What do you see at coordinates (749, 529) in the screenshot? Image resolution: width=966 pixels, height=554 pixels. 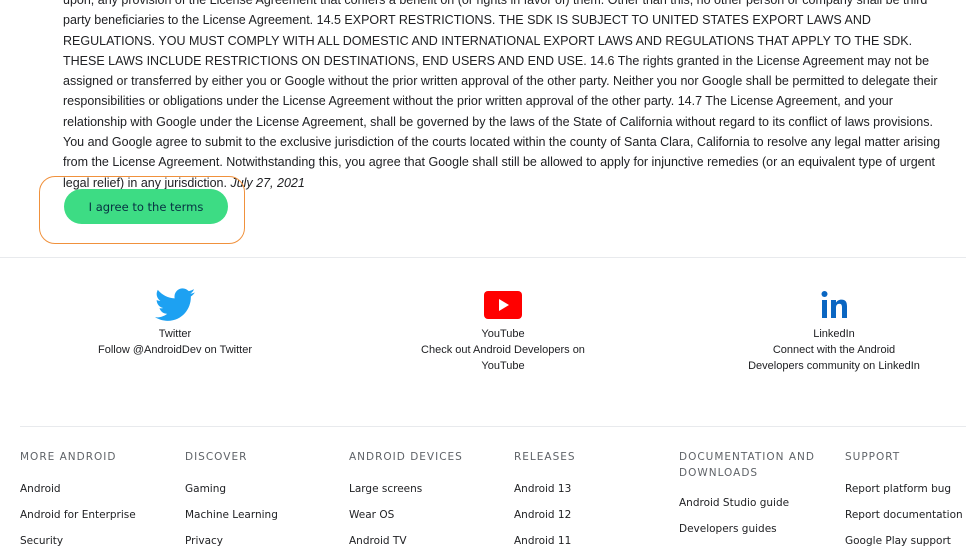 I see `footer-link-developers-guides: Developers guides` at bounding box center [749, 529].